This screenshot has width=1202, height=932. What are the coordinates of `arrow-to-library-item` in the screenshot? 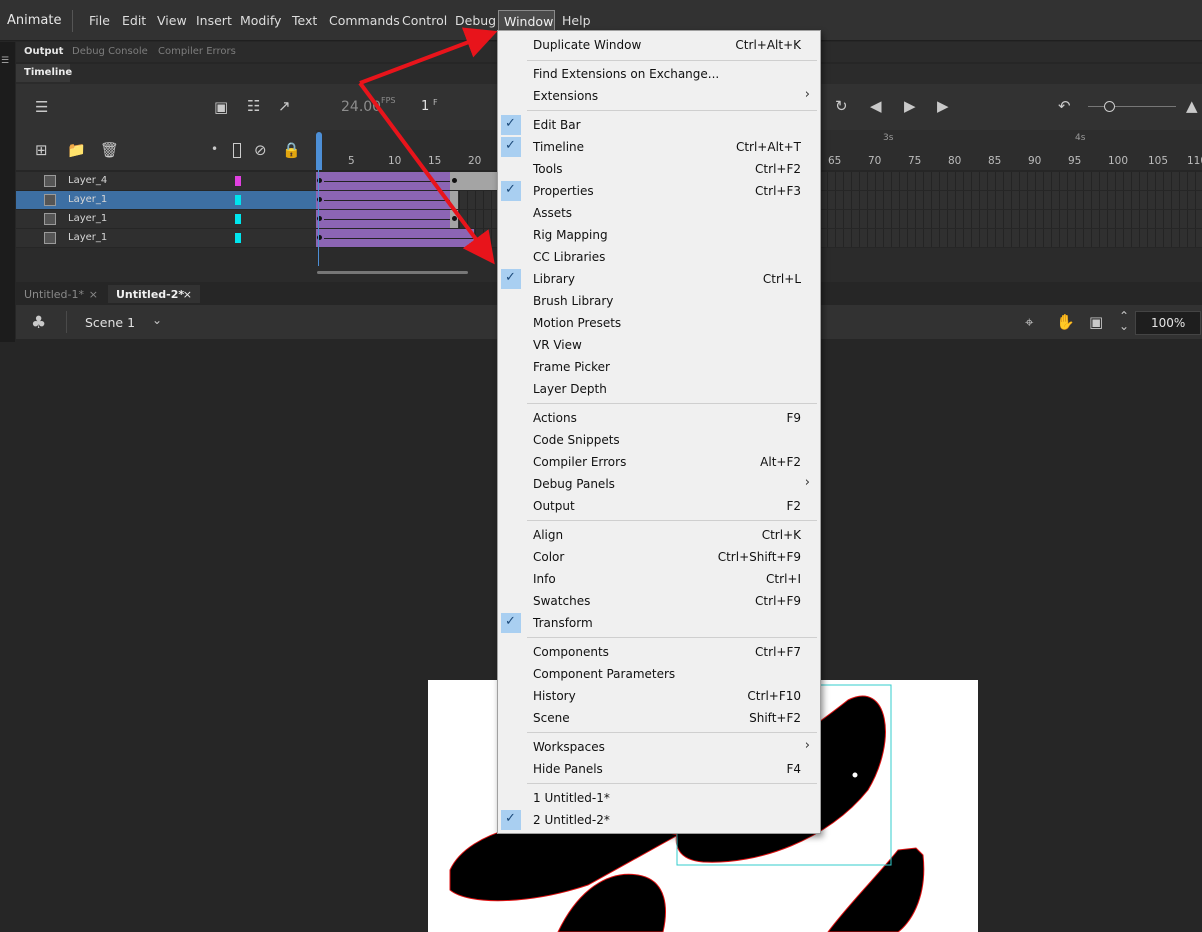 It's located at (426, 173).